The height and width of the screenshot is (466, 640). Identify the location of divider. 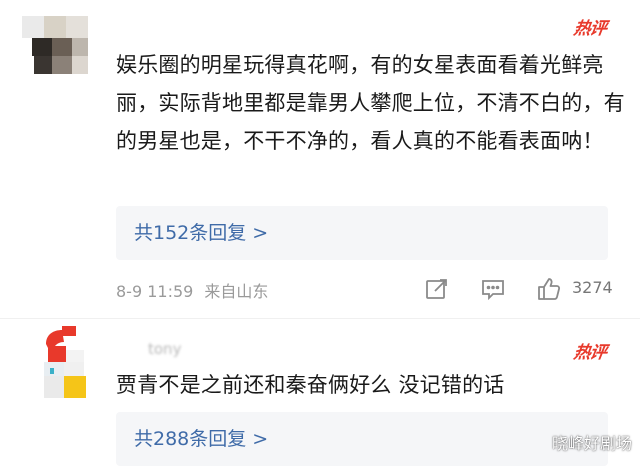
(320, 318).